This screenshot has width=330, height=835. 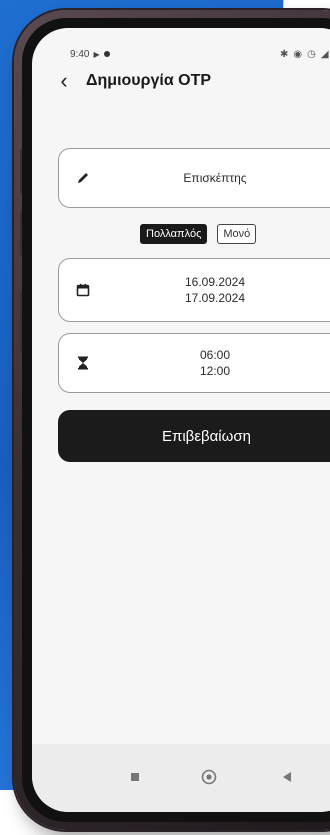 I want to click on status-bar: 9:40 ▶ ✱ ◉ ◷ ◢, so click(x=200, y=54).